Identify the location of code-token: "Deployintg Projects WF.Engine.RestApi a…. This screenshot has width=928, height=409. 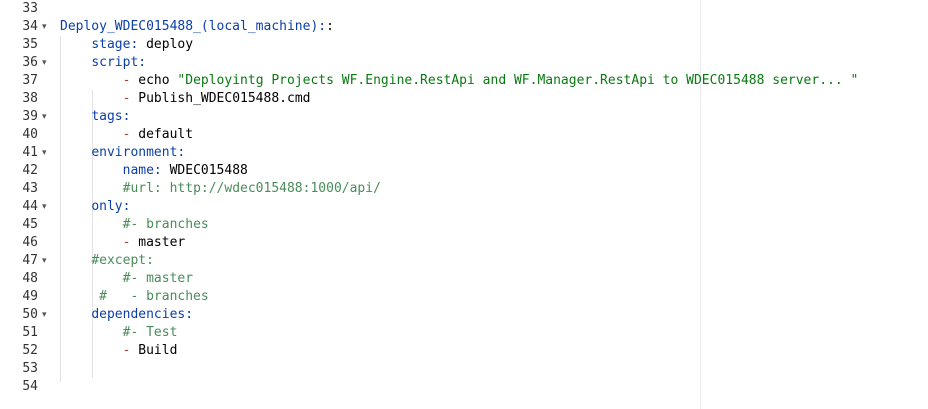
(518, 80).